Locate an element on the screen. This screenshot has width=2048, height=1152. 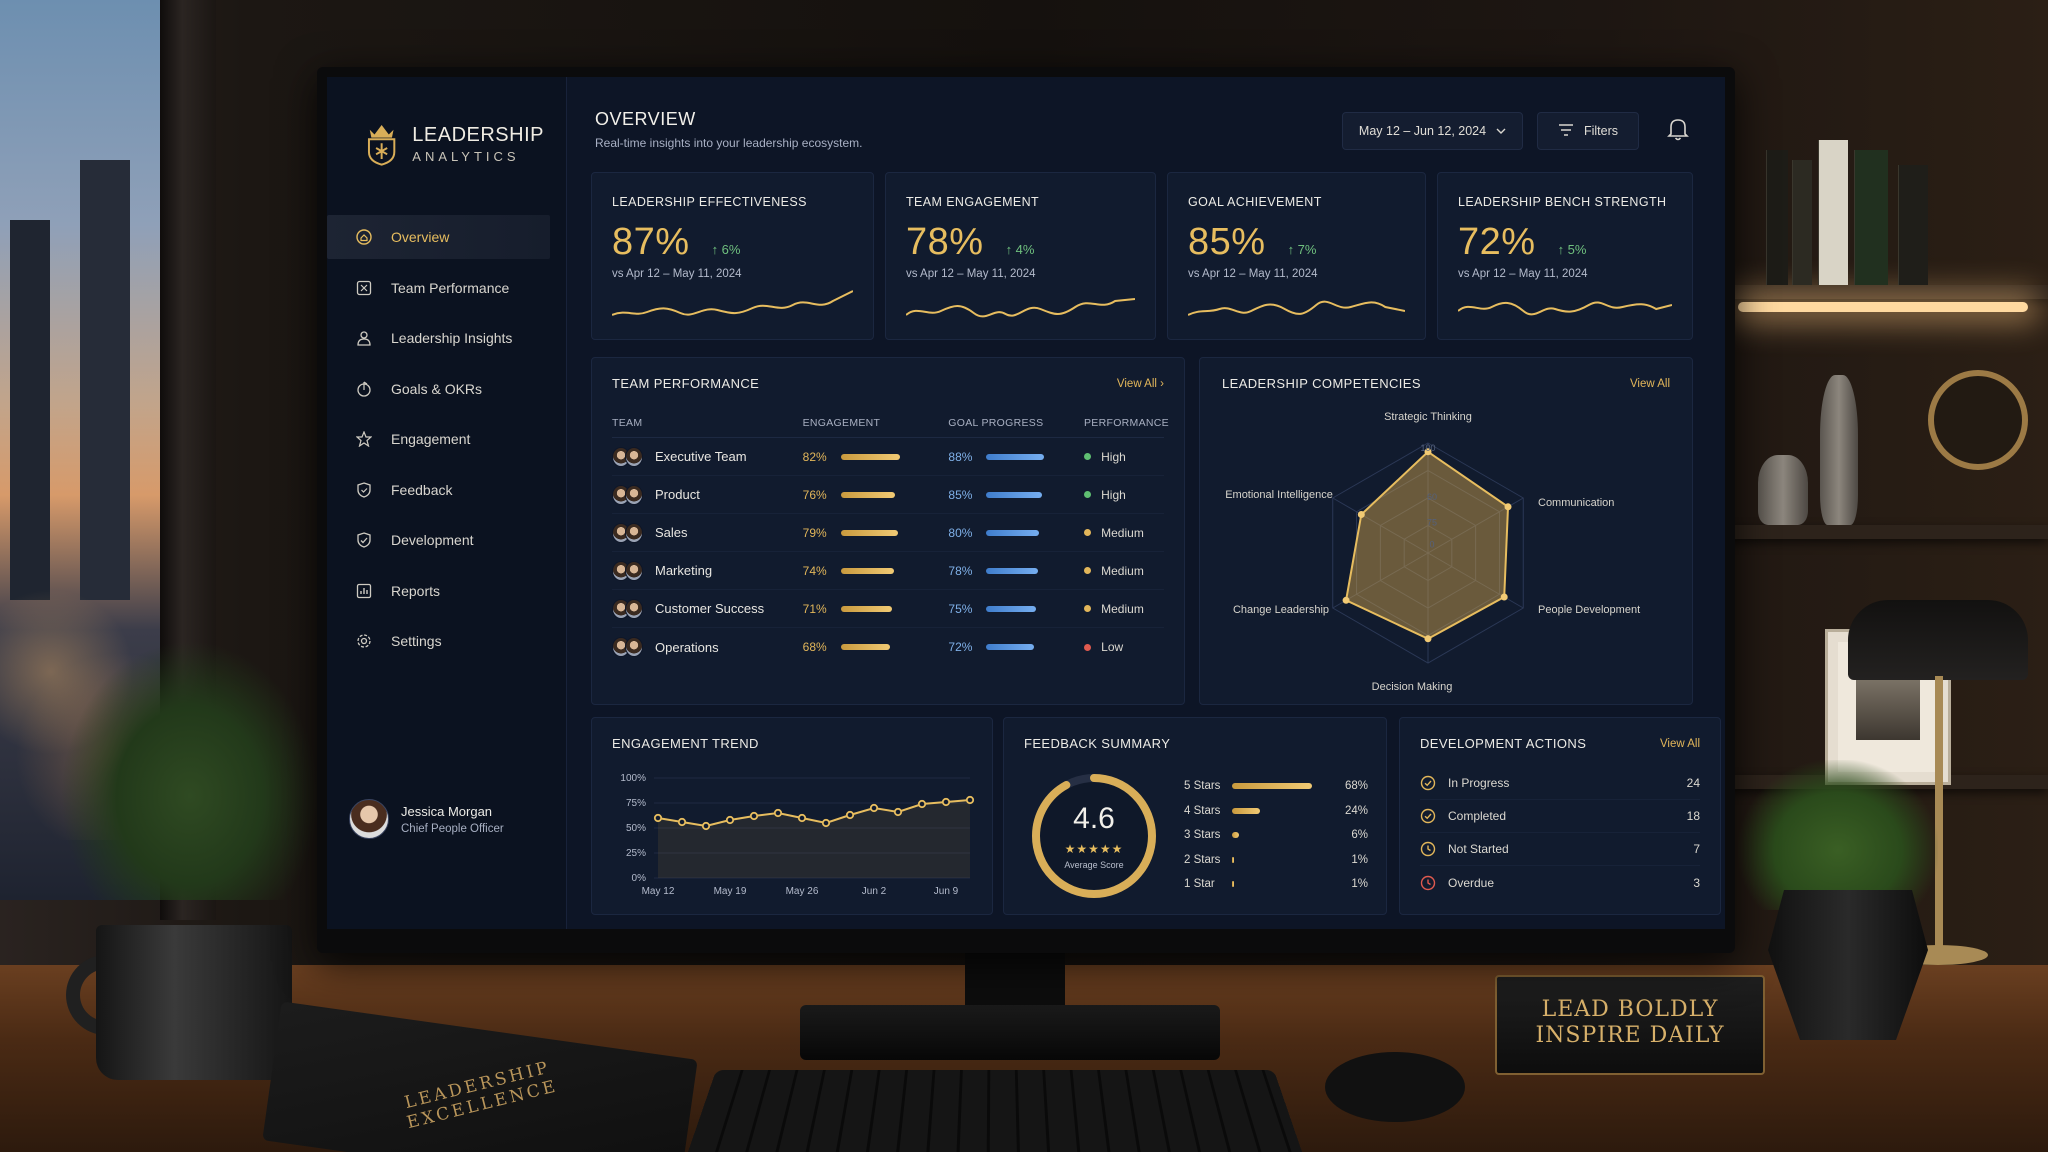
date-range-picker: May 12 – Jun 12, 2024 is located at coordinates (1432, 131).